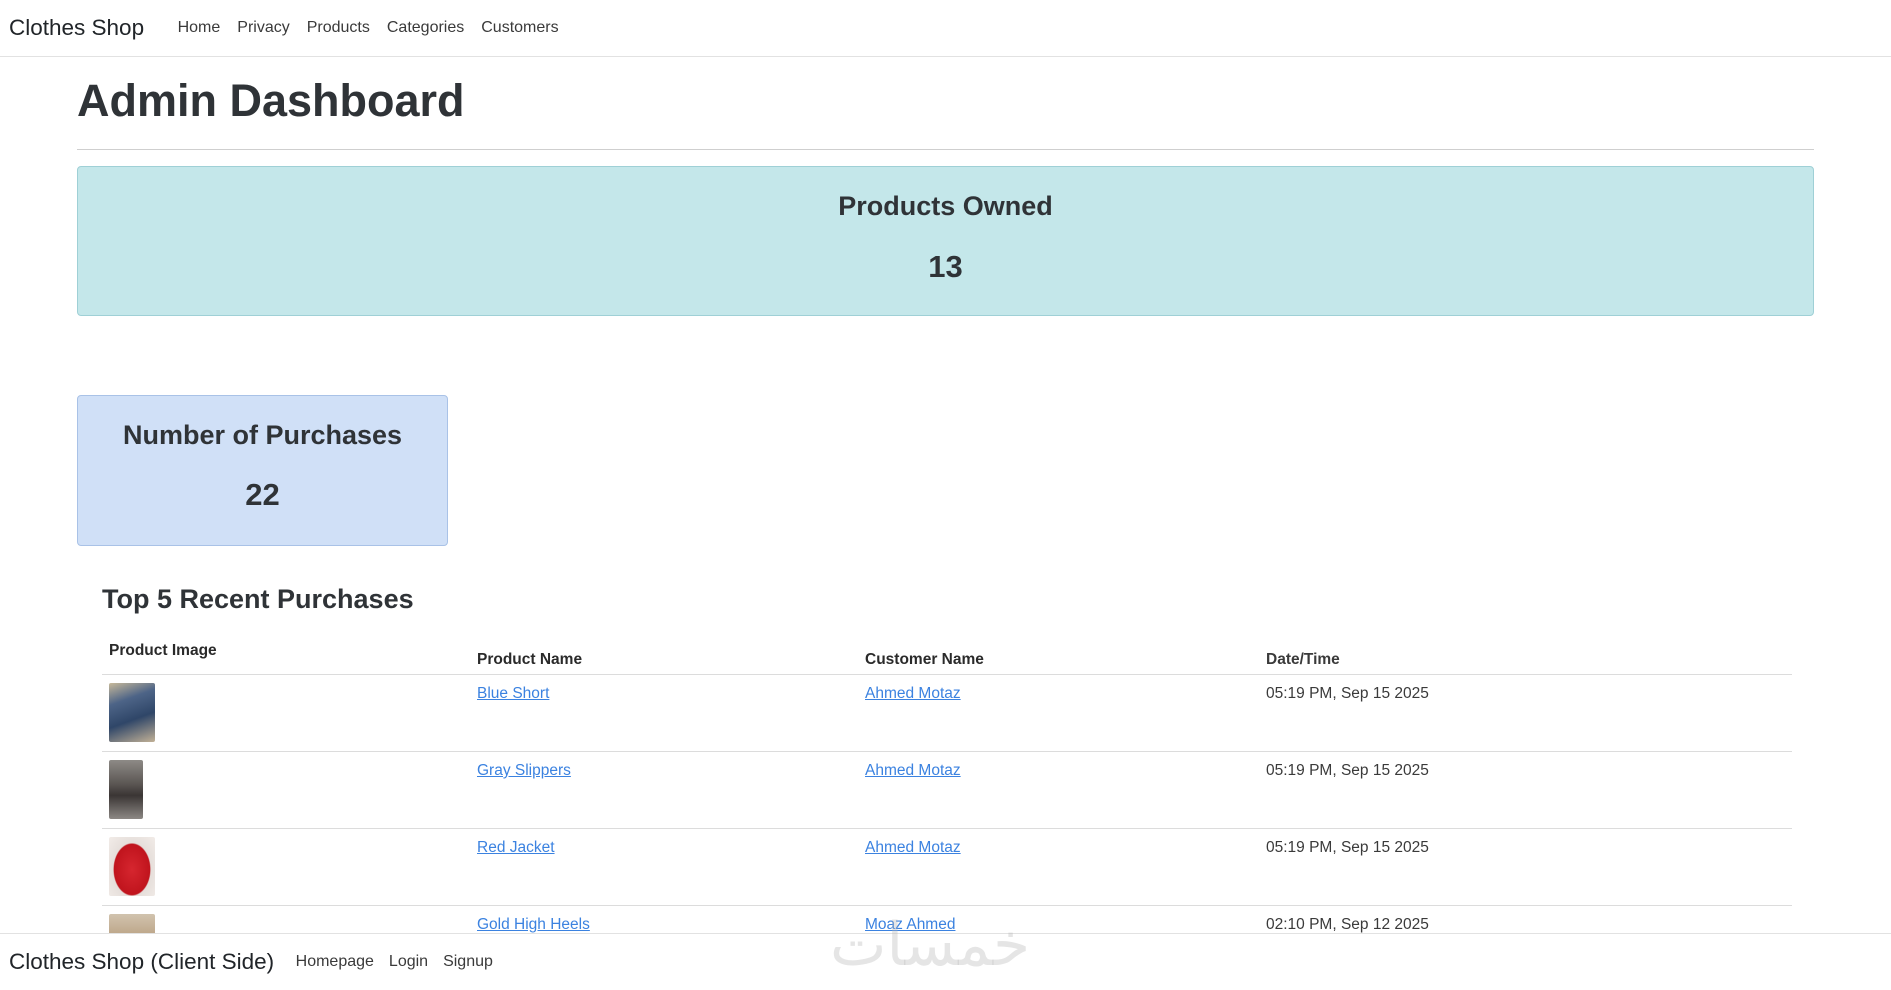  I want to click on recent-purchases-title: Top 5 Recent Purchases, so click(258, 599).